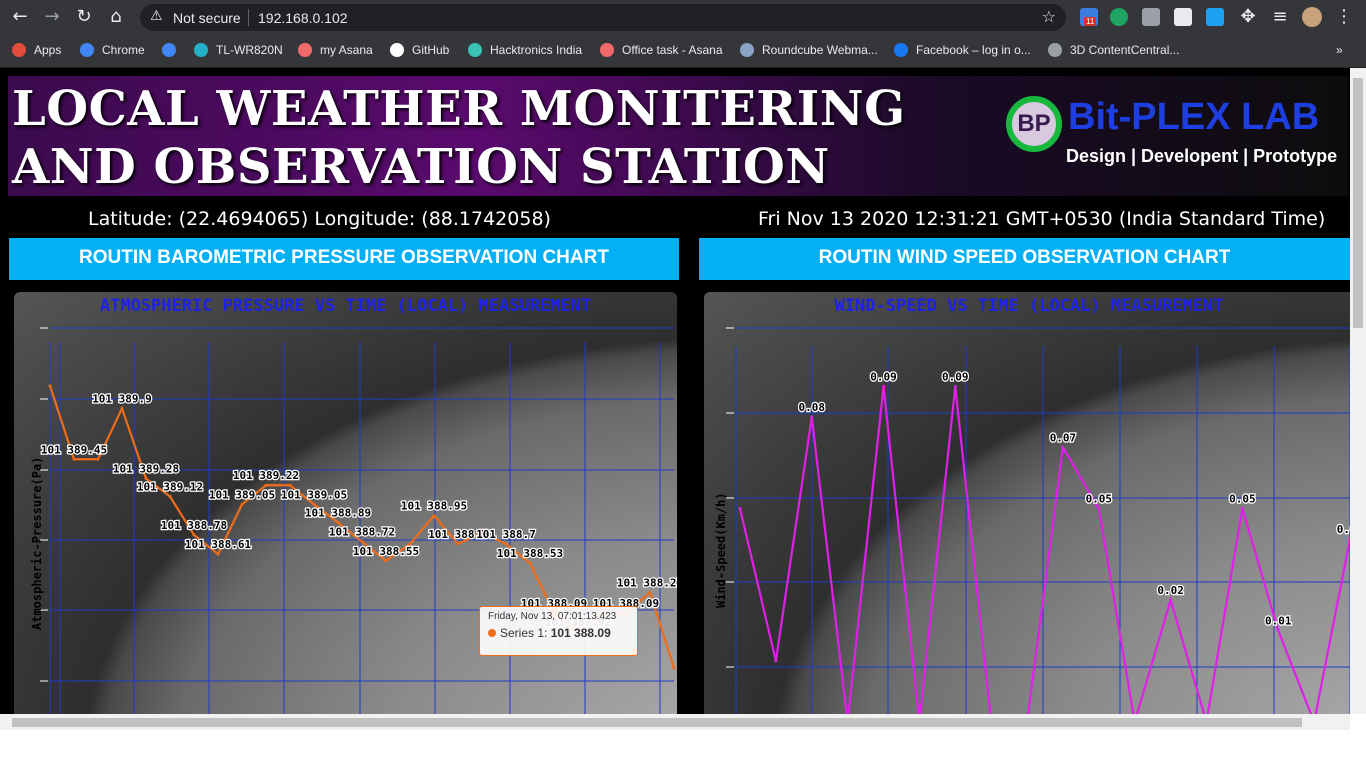 The height and width of the screenshot is (768, 1366). I want to click on horizontal-scroll-thumb, so click(657, 722).